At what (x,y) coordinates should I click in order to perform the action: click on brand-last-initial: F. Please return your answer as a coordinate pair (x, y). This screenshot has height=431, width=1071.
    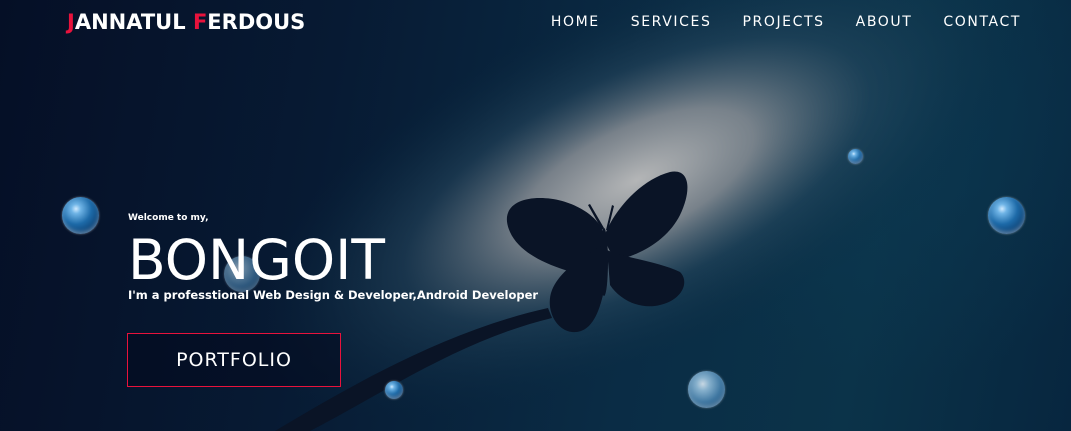
    Looking at the image, I should click on (200, 22).